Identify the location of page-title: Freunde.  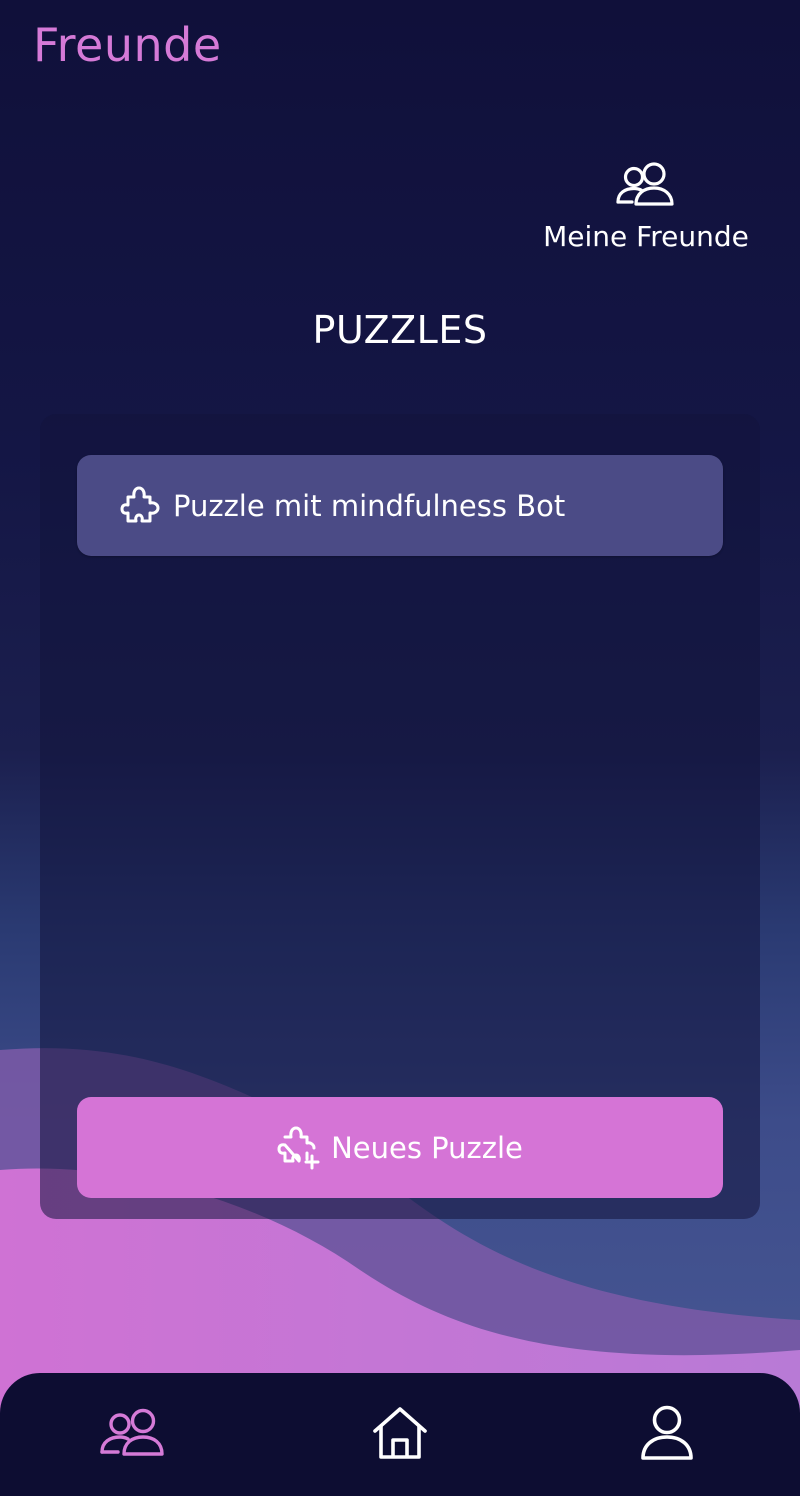
(127, 45).